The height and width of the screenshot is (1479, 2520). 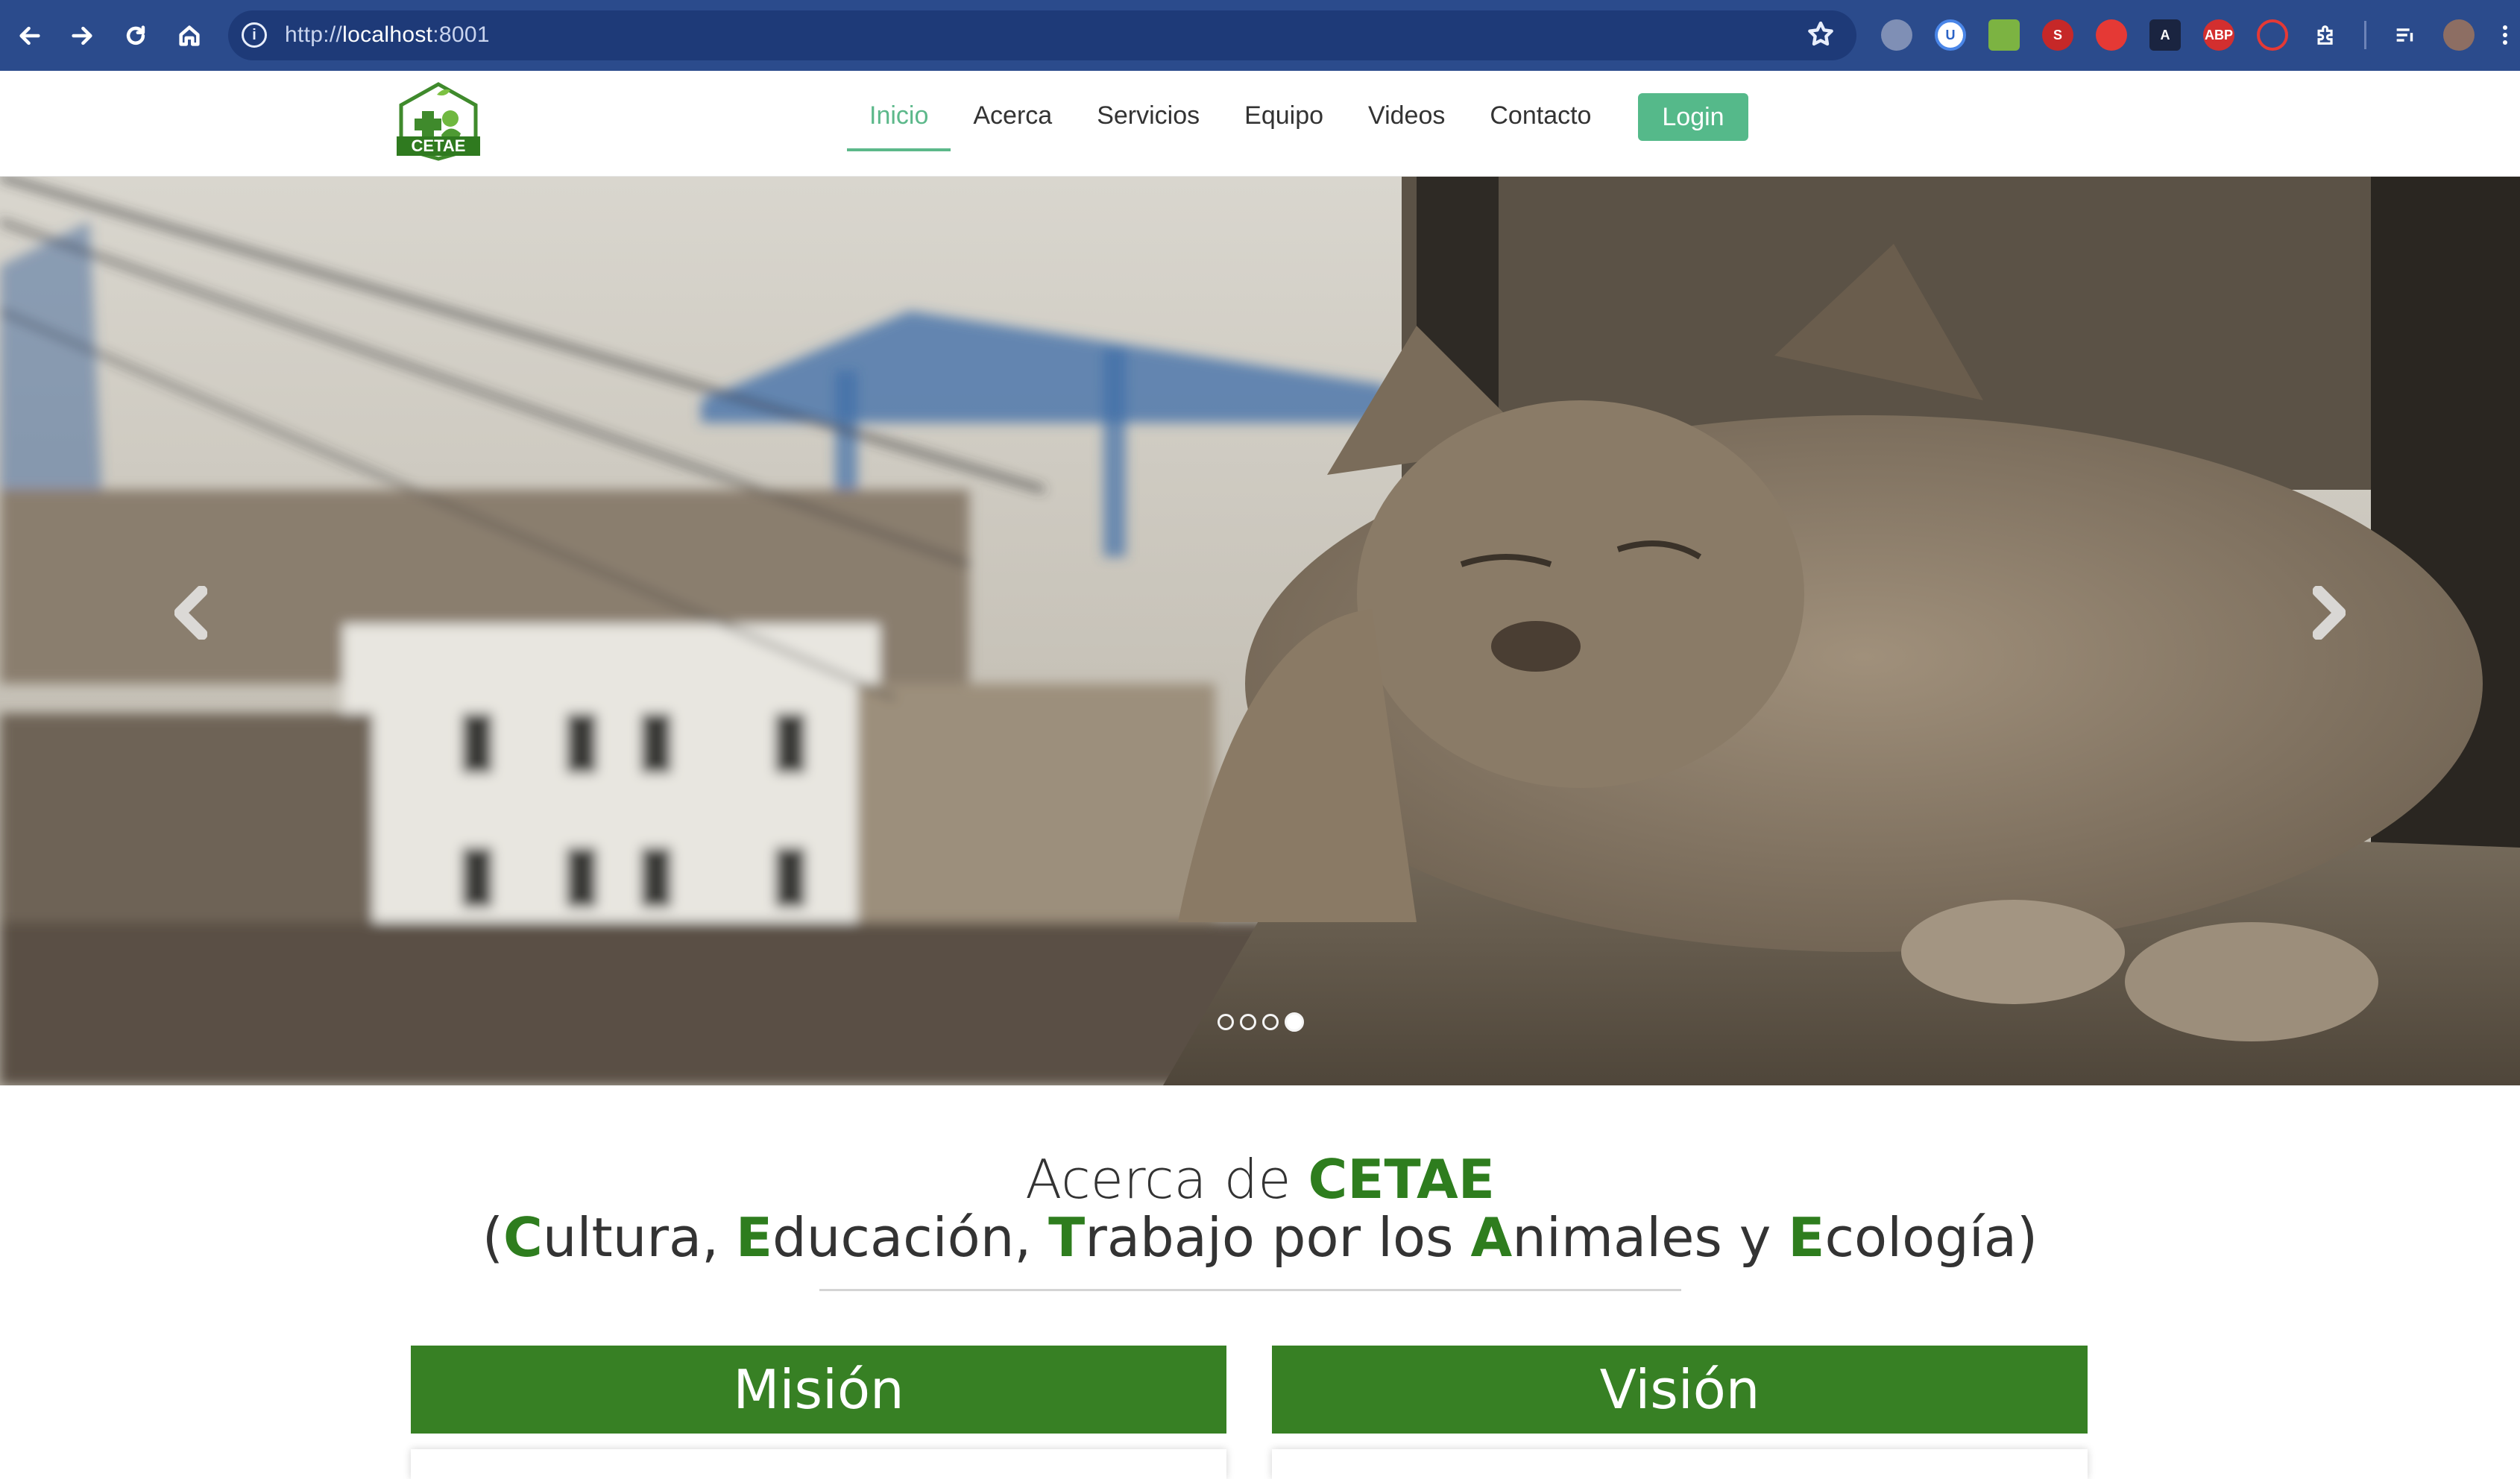 I want to click on browser-toolbar: i http://localhost:8001 U S A ABP, so click(x=1260, y=35).